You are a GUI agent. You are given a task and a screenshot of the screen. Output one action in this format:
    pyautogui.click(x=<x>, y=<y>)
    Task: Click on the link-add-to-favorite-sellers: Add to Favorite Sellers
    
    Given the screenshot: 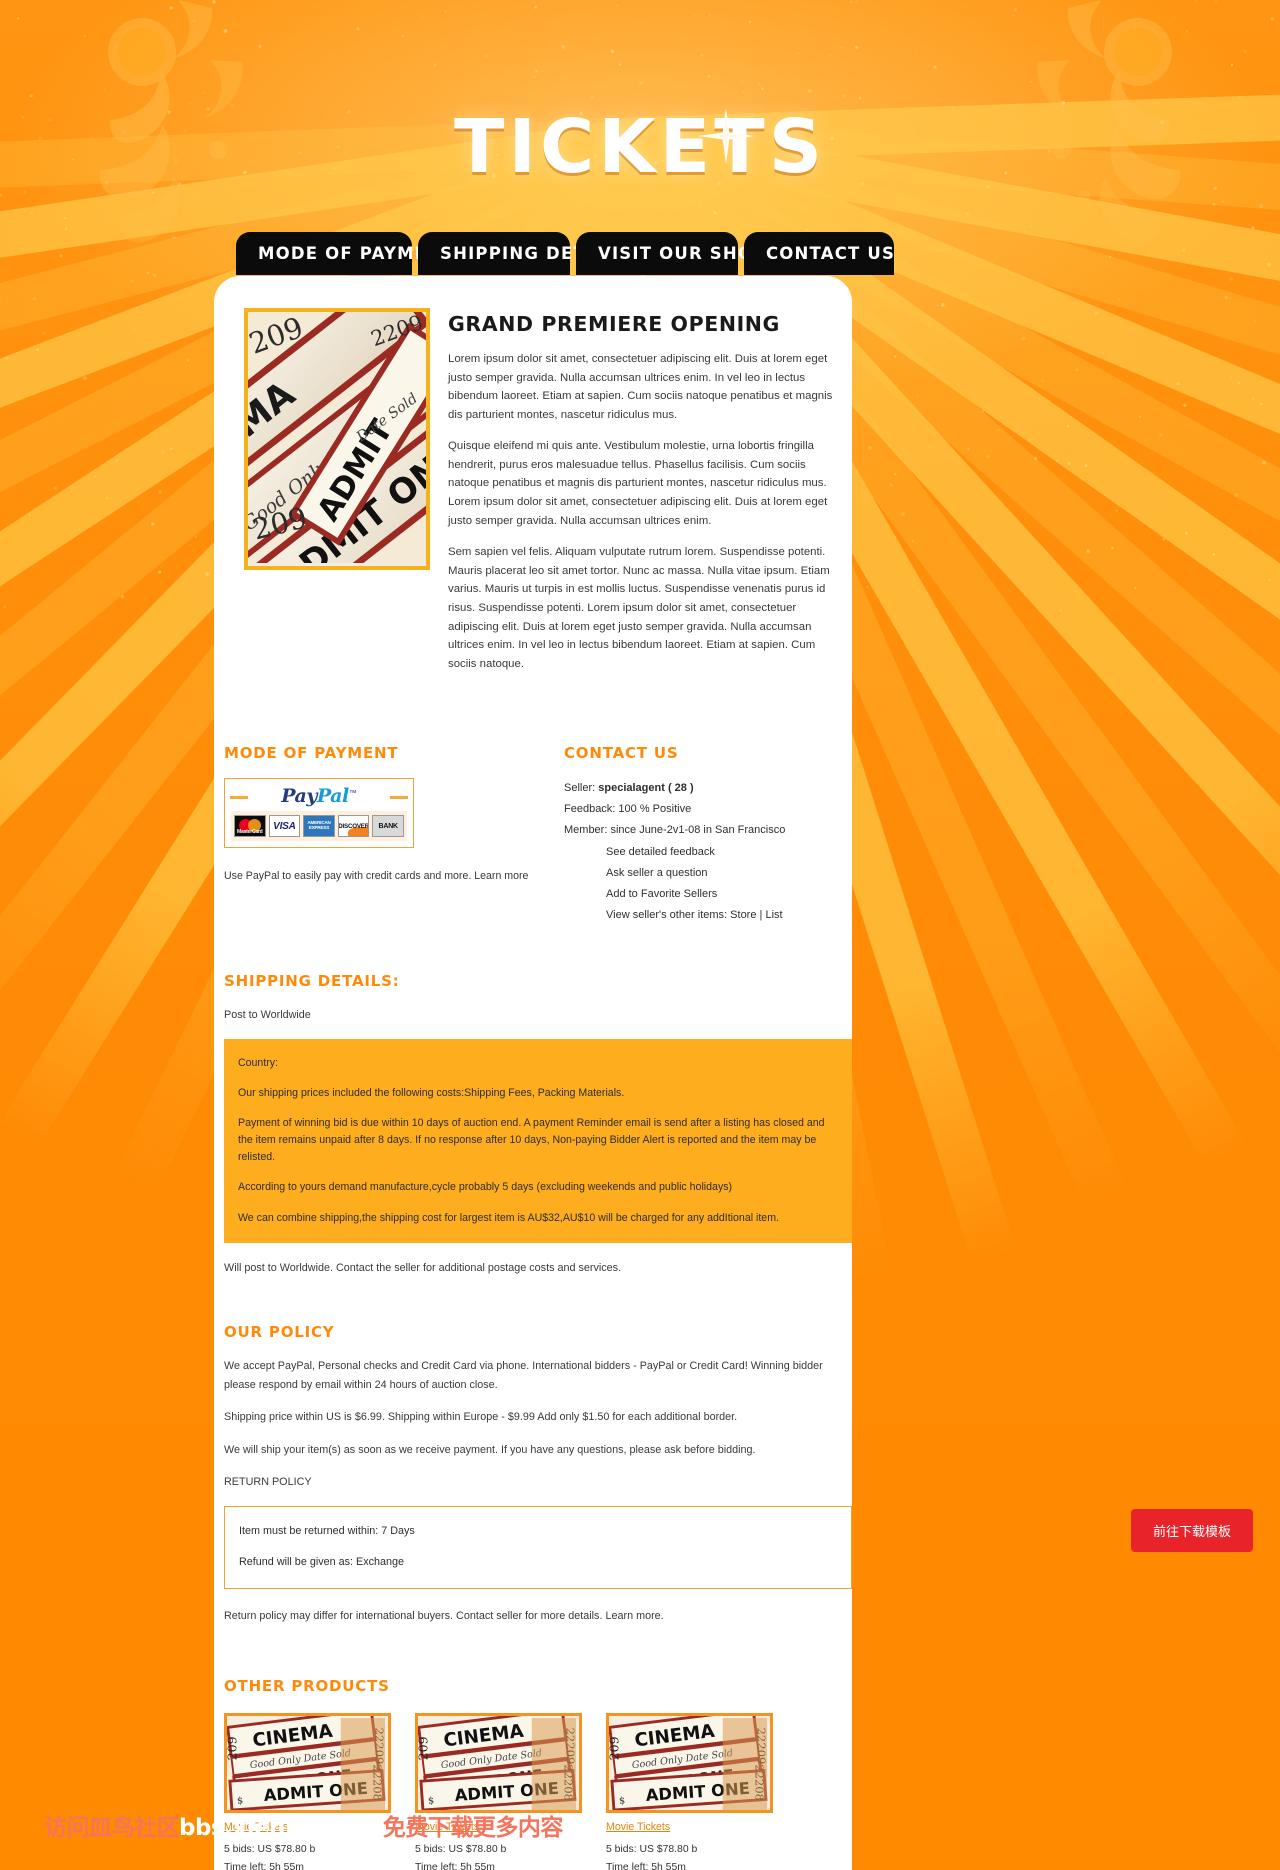 What is the action you would take?
    pyautogui.click(x=720, y=894)
    